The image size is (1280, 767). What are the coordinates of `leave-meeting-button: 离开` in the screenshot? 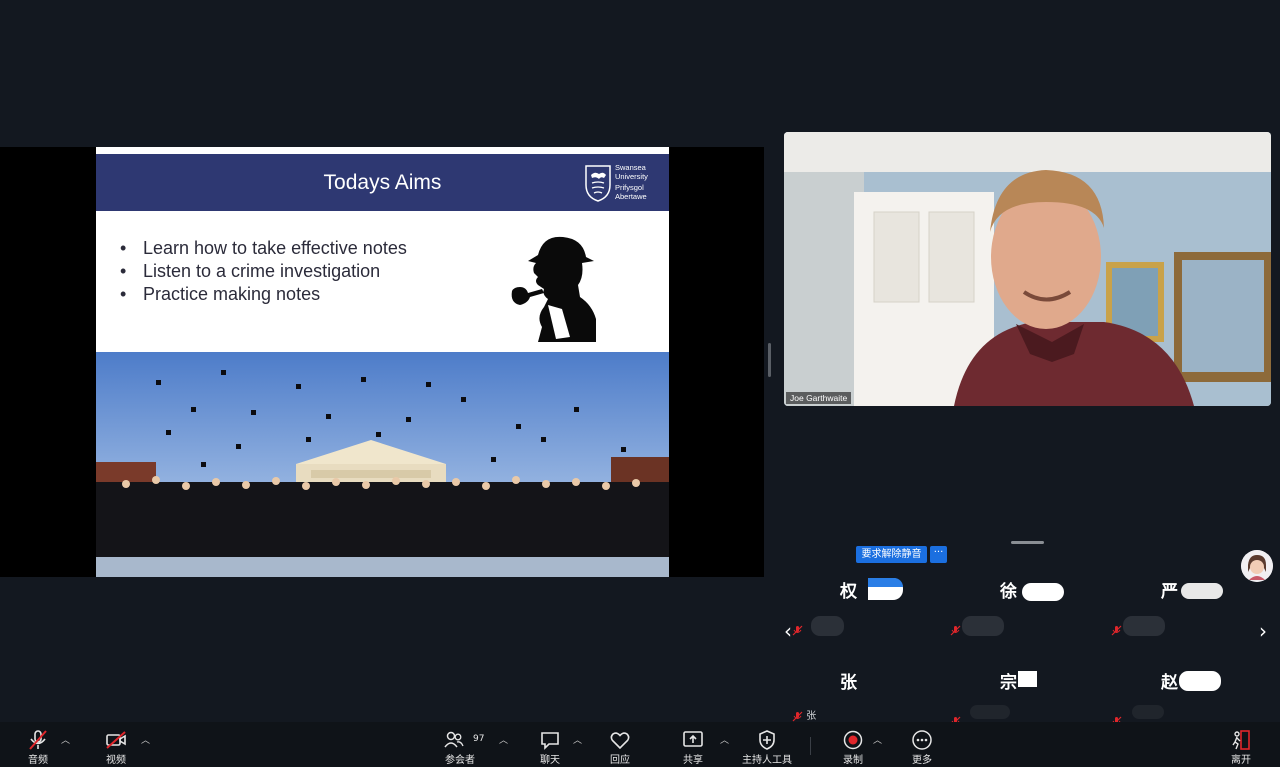 It's located at (1241, 744).